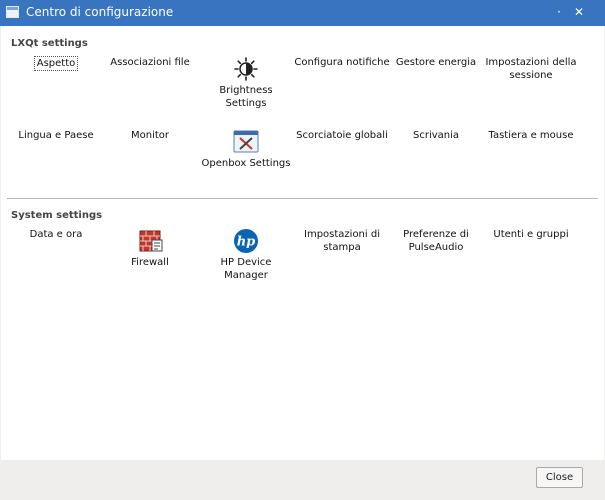 The width and height of the screenshot is (605, 500). What do you see at coordinates (246, 69) in the screenshot?
I see `brightness-icon` at bounding box center [246, 69].